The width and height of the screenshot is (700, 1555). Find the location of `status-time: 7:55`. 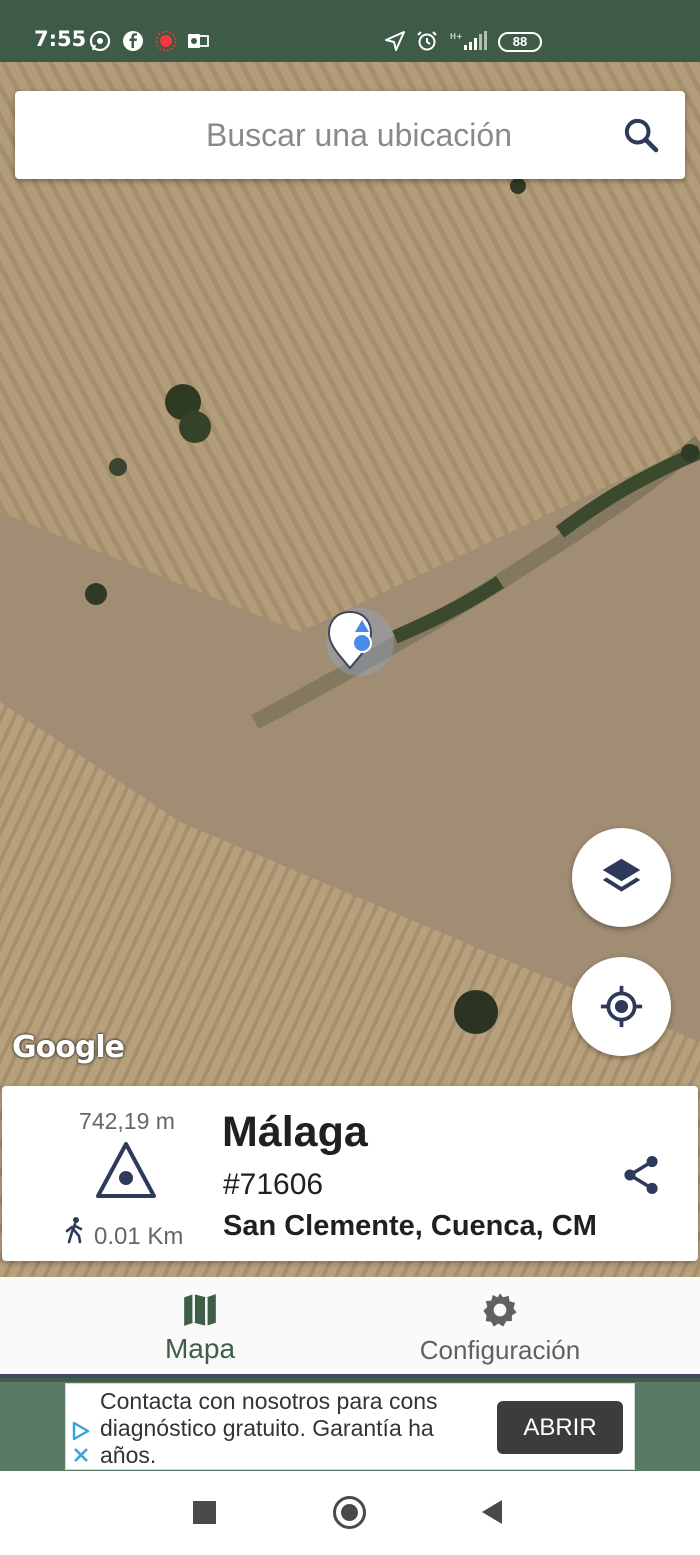

status-time: 7:55 is located at coordinates (60, 39).